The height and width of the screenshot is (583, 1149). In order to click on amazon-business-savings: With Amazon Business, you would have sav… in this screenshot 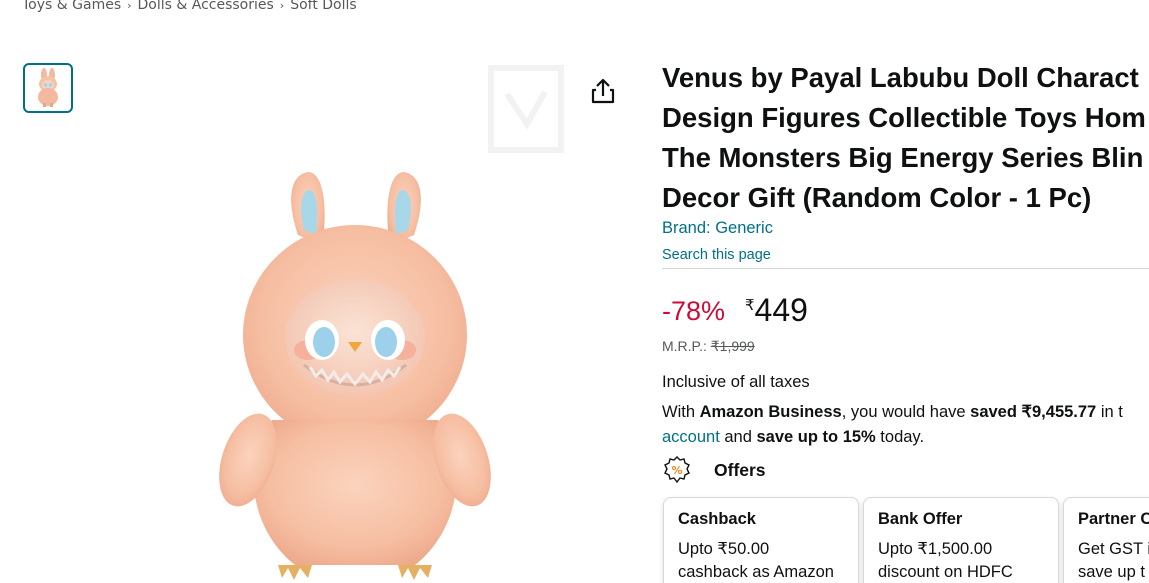, I will do `click(905, 425)`.